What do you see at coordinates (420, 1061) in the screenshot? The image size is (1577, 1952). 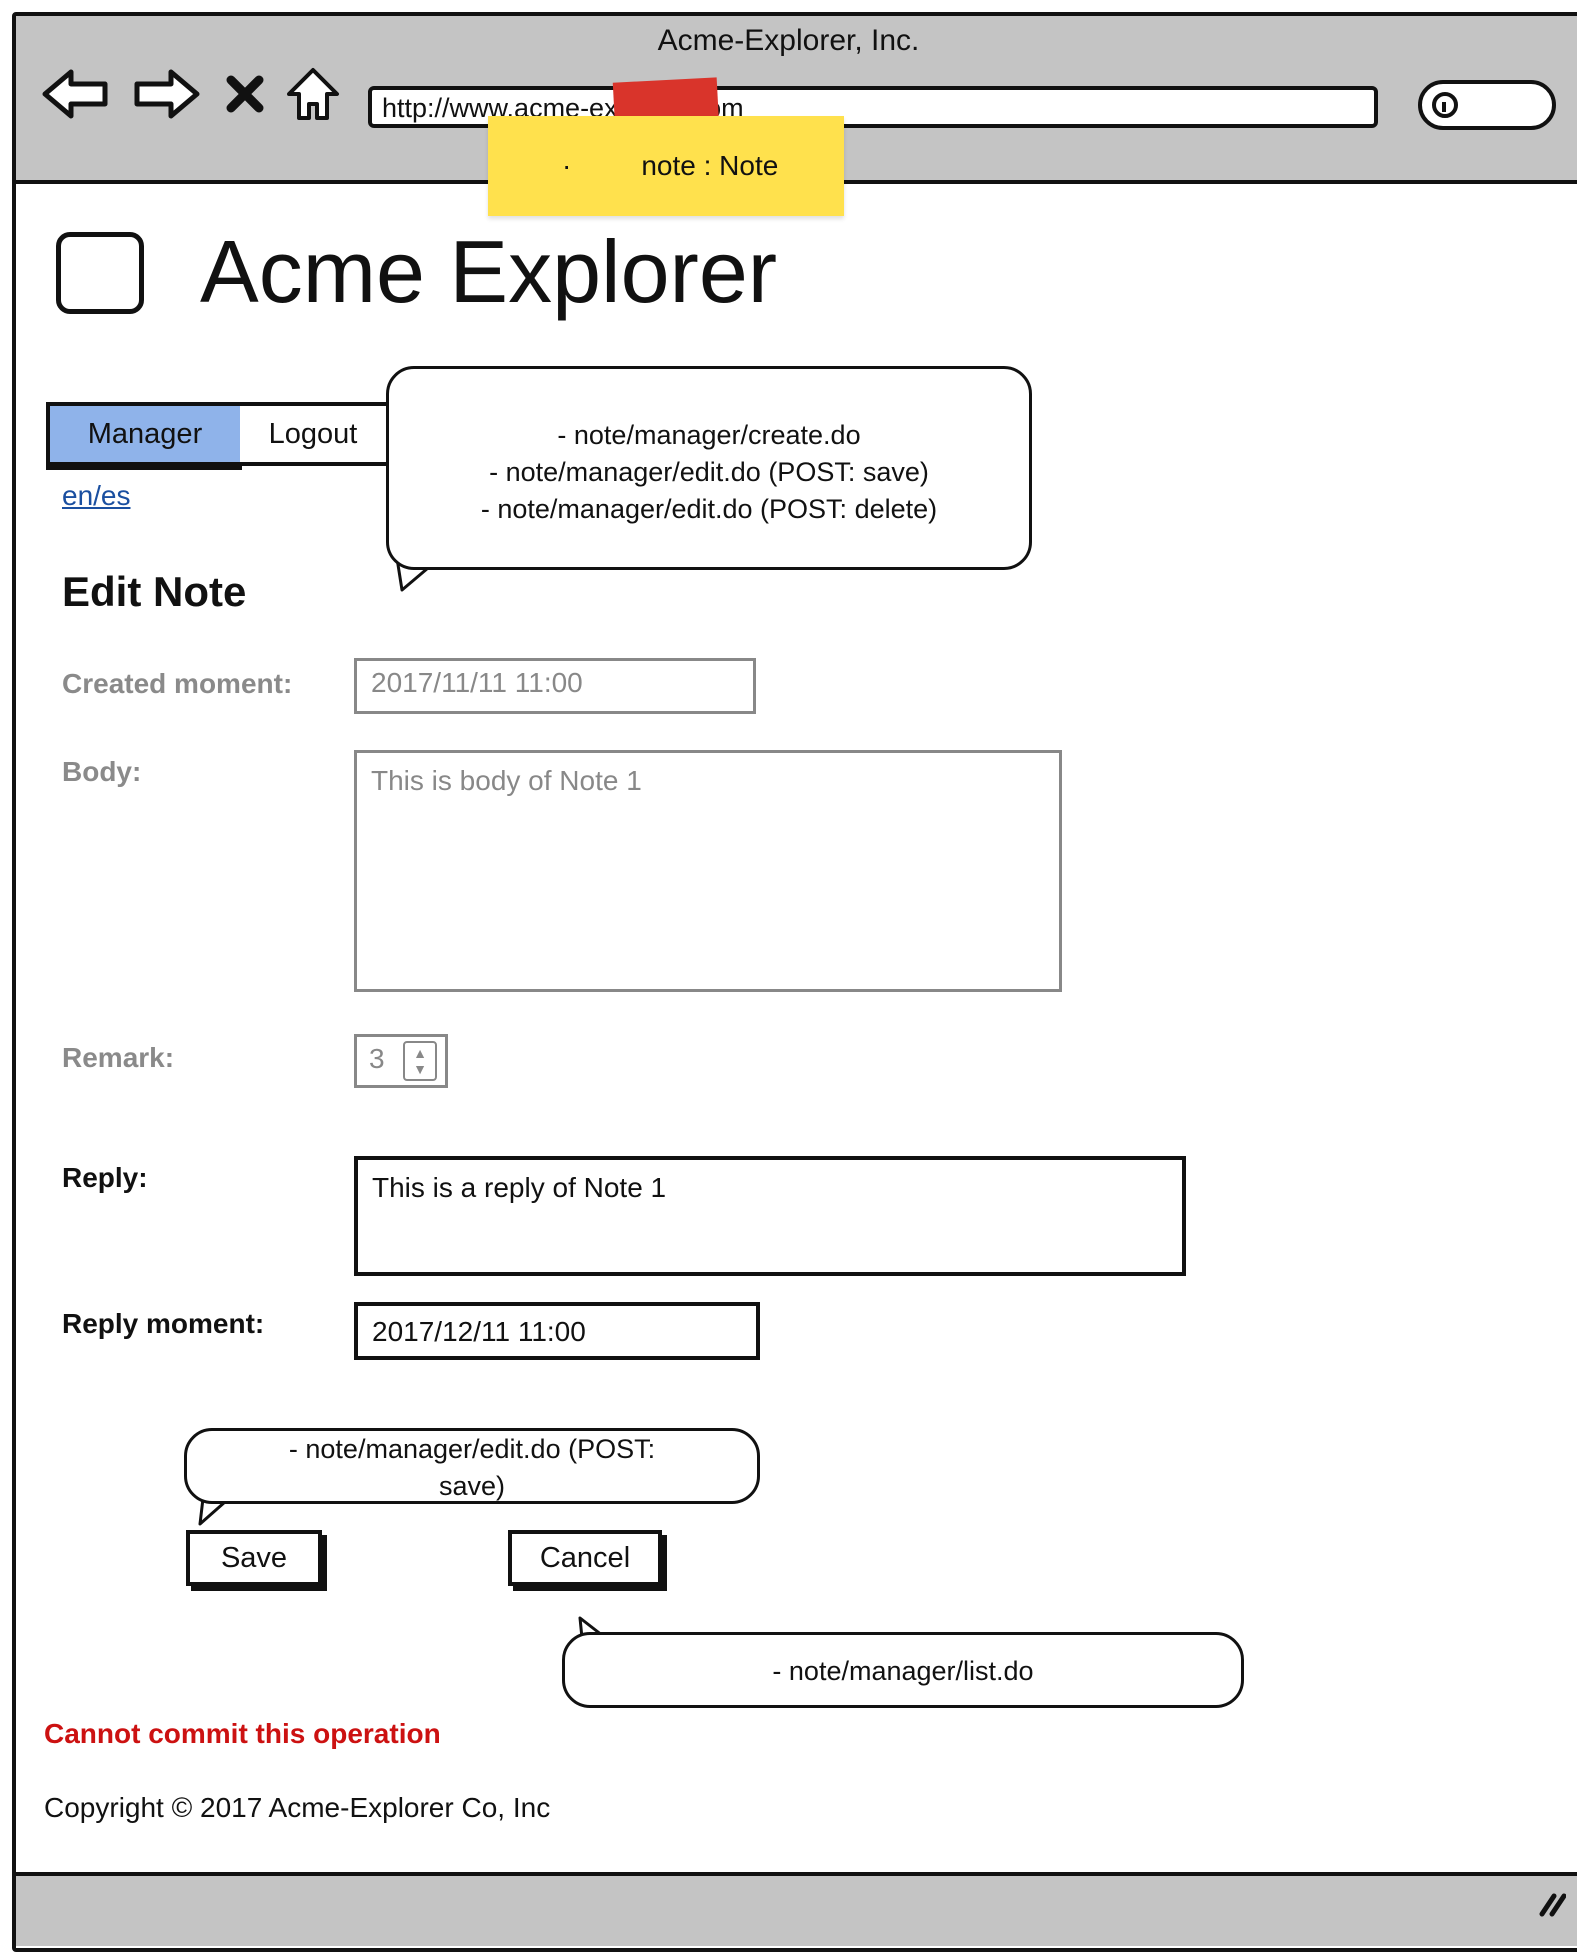 I see `stepper-arrows-icon: ▲ ▼` at bounding box center [420, 1061].